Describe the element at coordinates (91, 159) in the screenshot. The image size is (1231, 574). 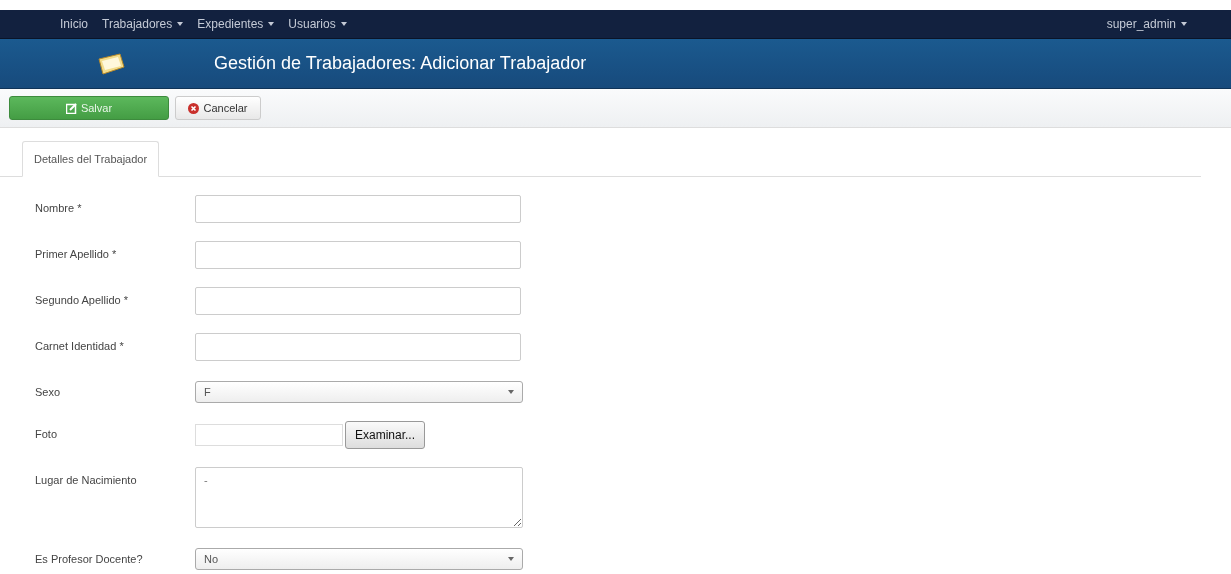
I see `tab: Detalles del Trabajador` at that location.